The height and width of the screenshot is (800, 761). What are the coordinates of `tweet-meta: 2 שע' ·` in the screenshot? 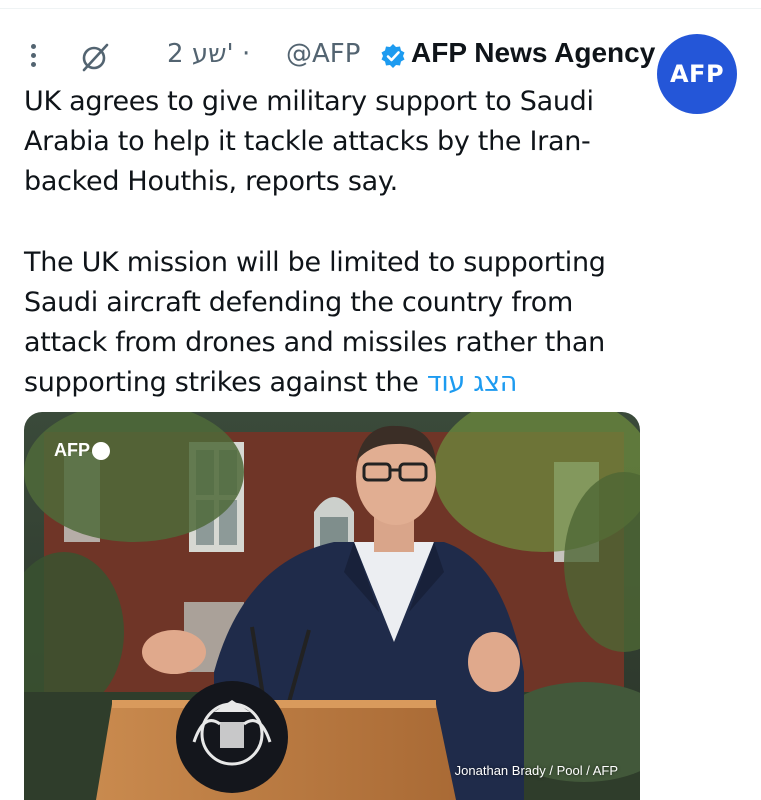 It's located at (208, 54).